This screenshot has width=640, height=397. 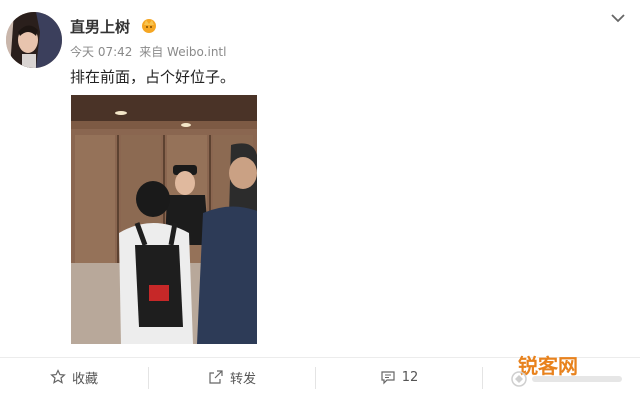 What do you see at coordinates (100, 26) in the screenshot?
I see `username: 直男上树` at bounding box center [100, 26].